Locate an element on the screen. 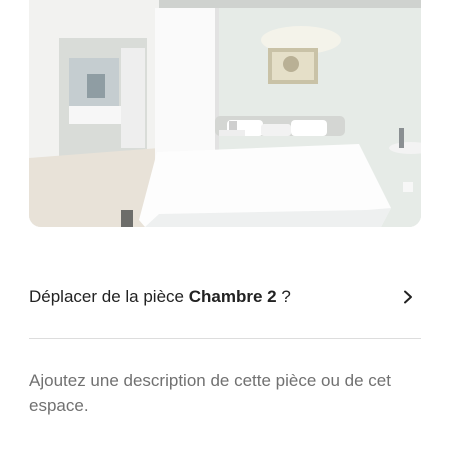  move-room-row: Déplacer de la pièce Chambre 2 ? is located at coordinates (225, 297).